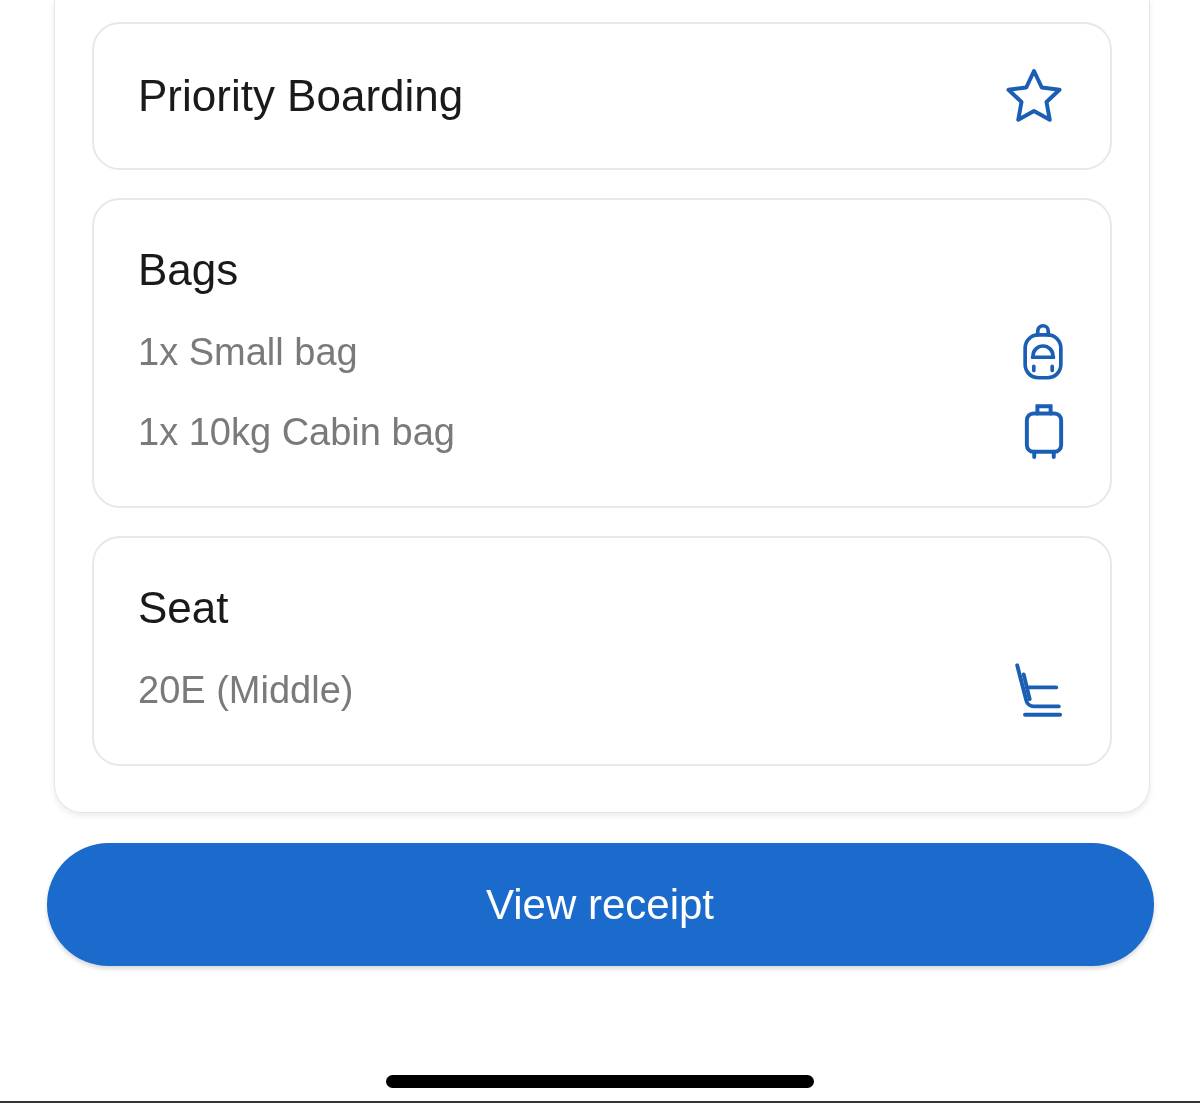  What do you see at coordinates (600, 904) in the screenshot?
I see `view-receipt-button: View receipt` at bounding box center [600, 904].